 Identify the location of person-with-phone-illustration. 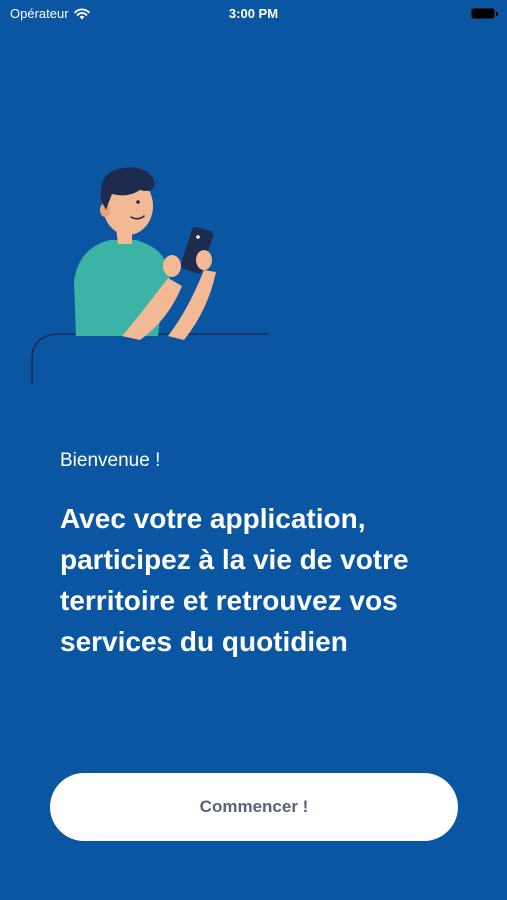
(149, 275).